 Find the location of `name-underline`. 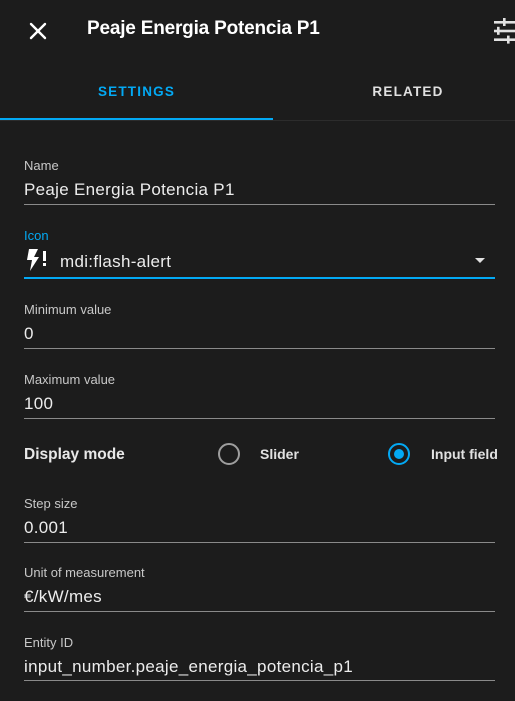

name-underline is located at coordinates (259, 204).